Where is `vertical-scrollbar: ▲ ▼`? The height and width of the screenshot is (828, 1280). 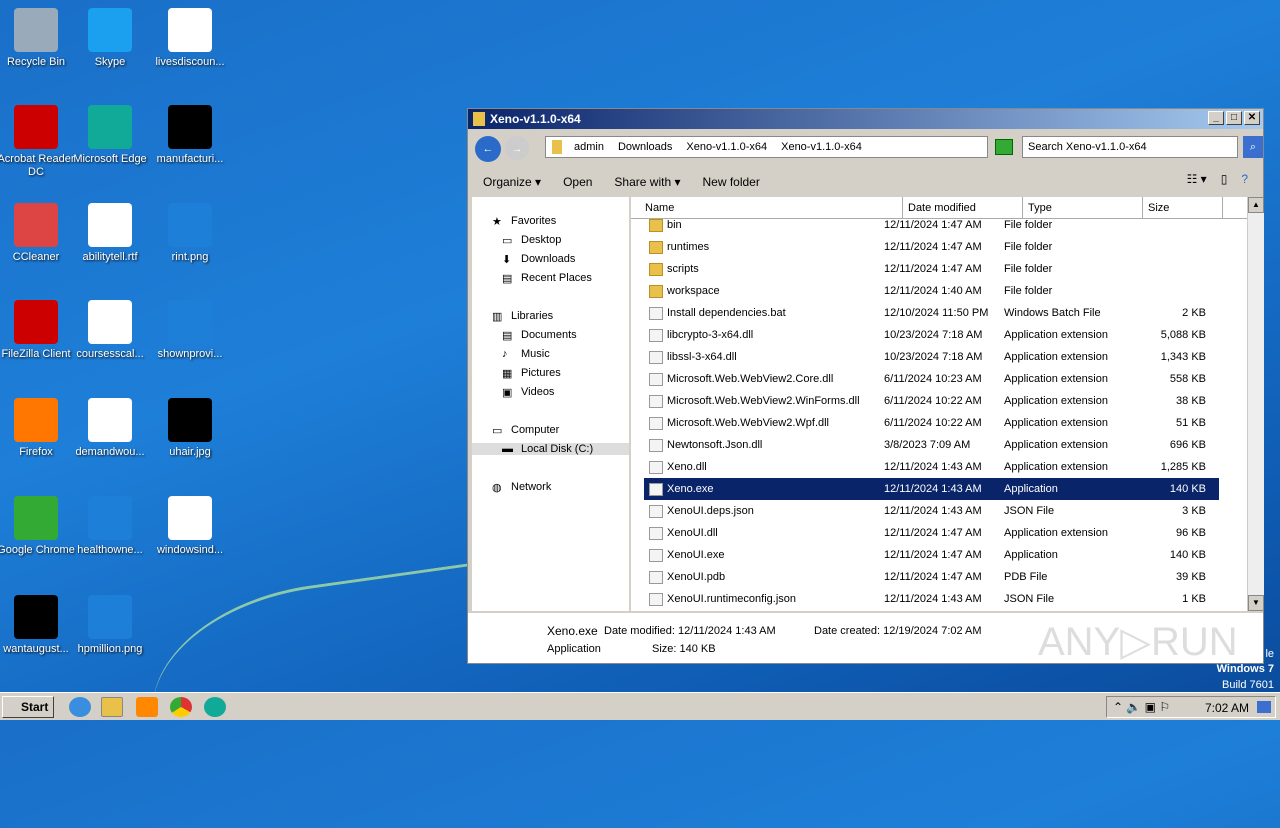 vertical-scrollbar: ▲ ▼ is located at coordinates (1255, 404).